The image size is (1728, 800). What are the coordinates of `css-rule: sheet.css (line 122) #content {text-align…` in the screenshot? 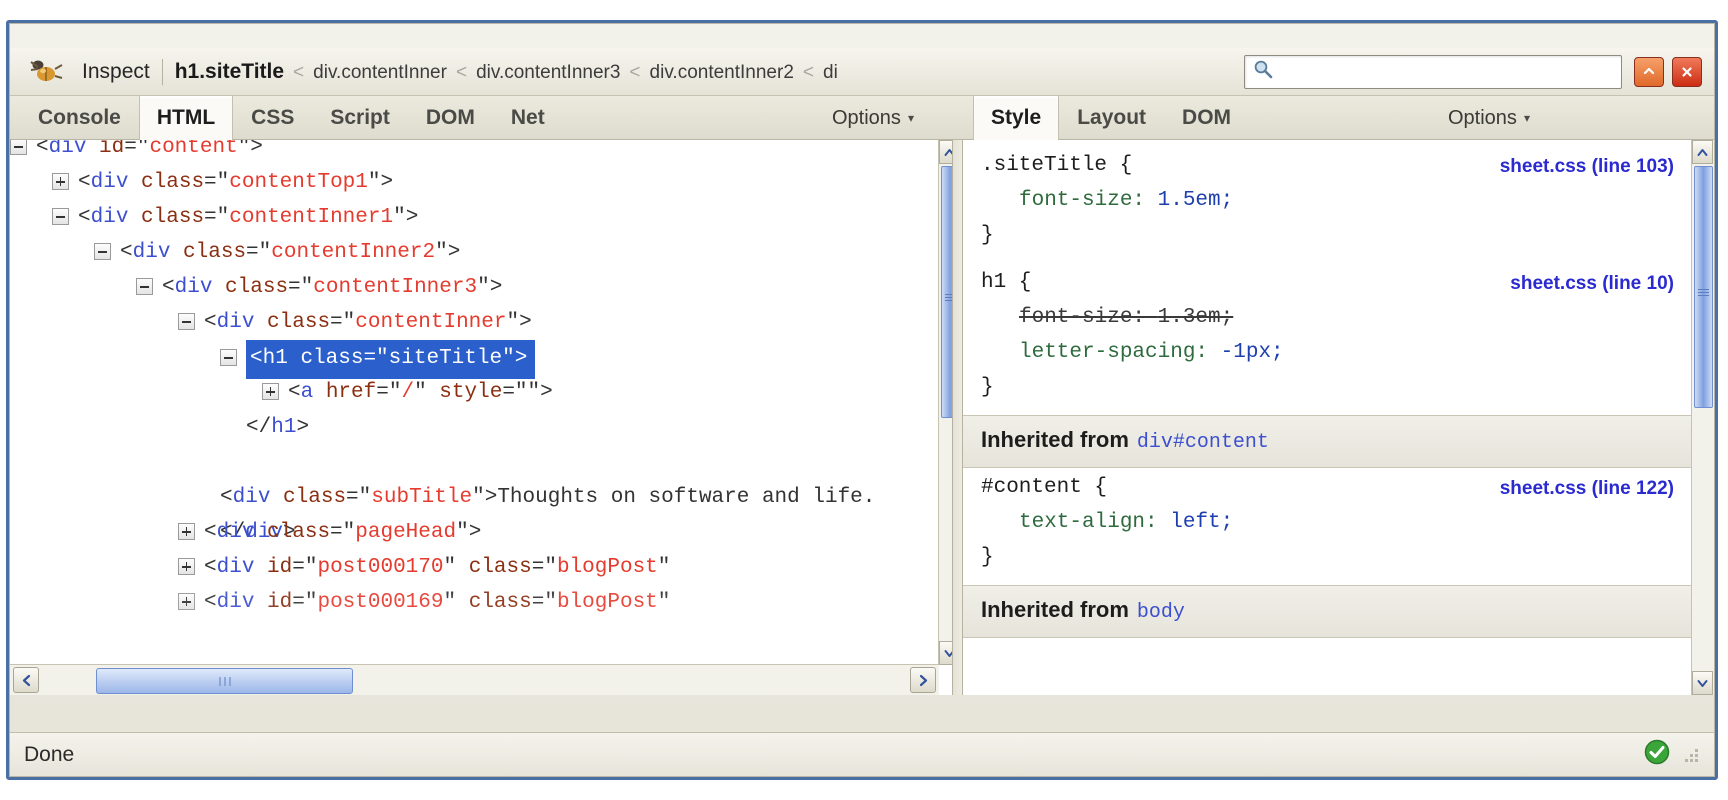 It's located at (1327, 526).